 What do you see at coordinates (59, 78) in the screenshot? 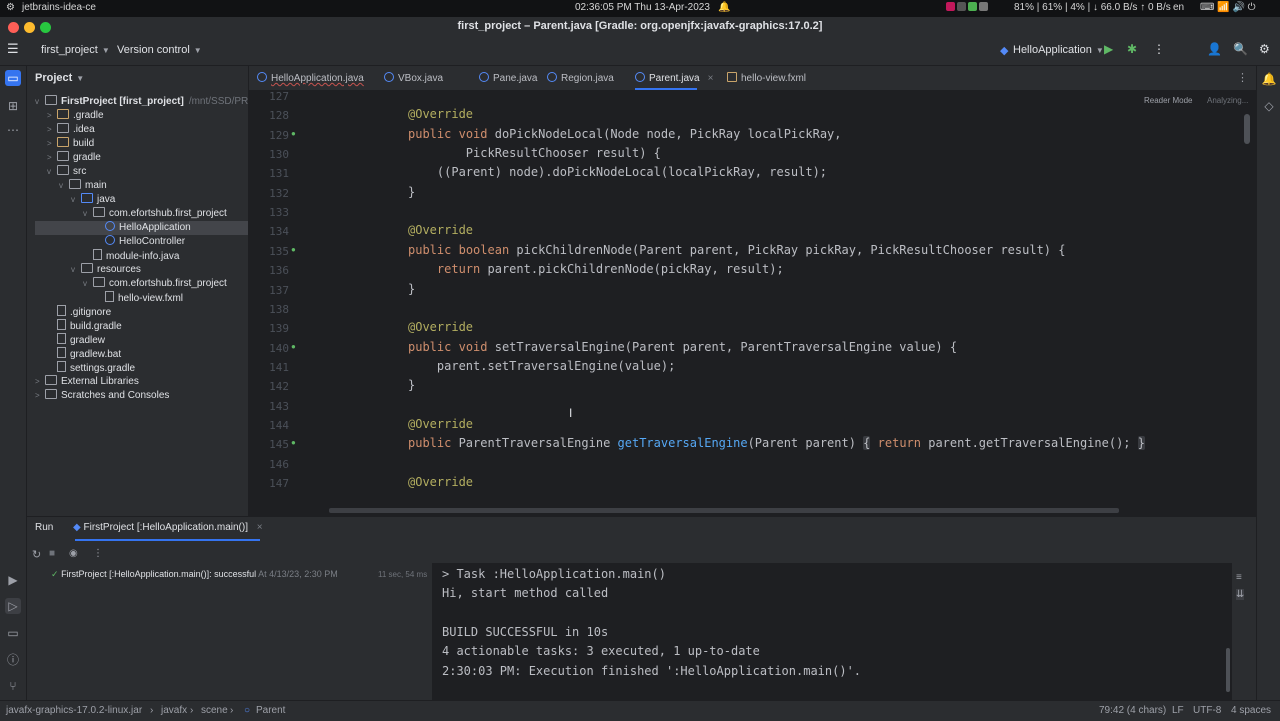
I see `project-panel-title: Project ▼` at bounding box center [59, 78].